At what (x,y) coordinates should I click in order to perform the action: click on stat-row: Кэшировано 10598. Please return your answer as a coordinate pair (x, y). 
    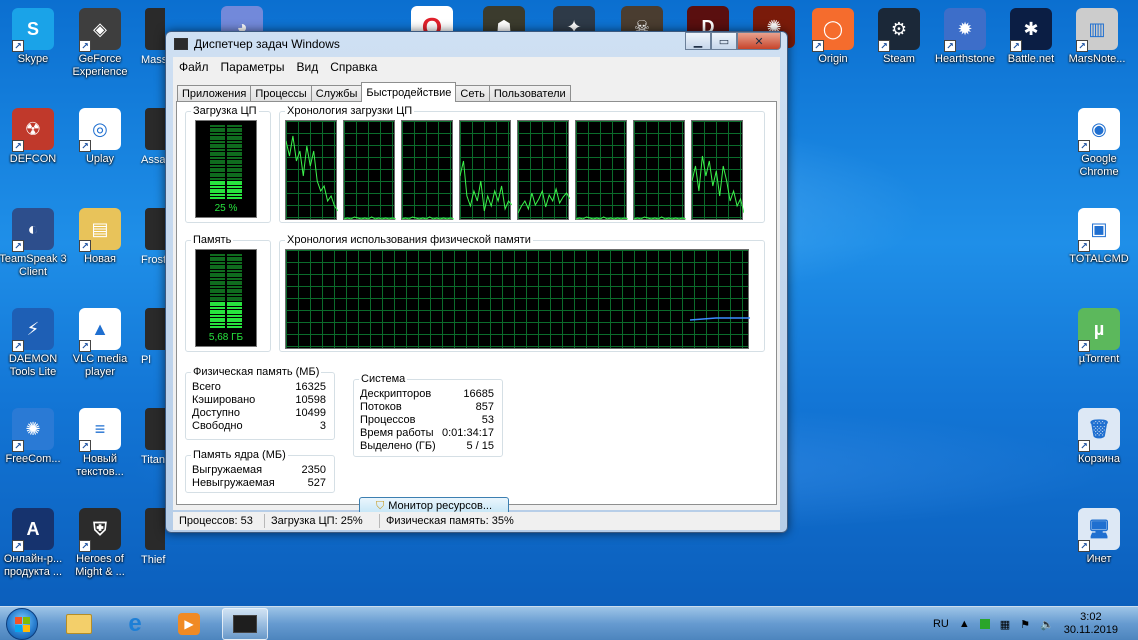
    Looking at the image, I should click on (259, 400).